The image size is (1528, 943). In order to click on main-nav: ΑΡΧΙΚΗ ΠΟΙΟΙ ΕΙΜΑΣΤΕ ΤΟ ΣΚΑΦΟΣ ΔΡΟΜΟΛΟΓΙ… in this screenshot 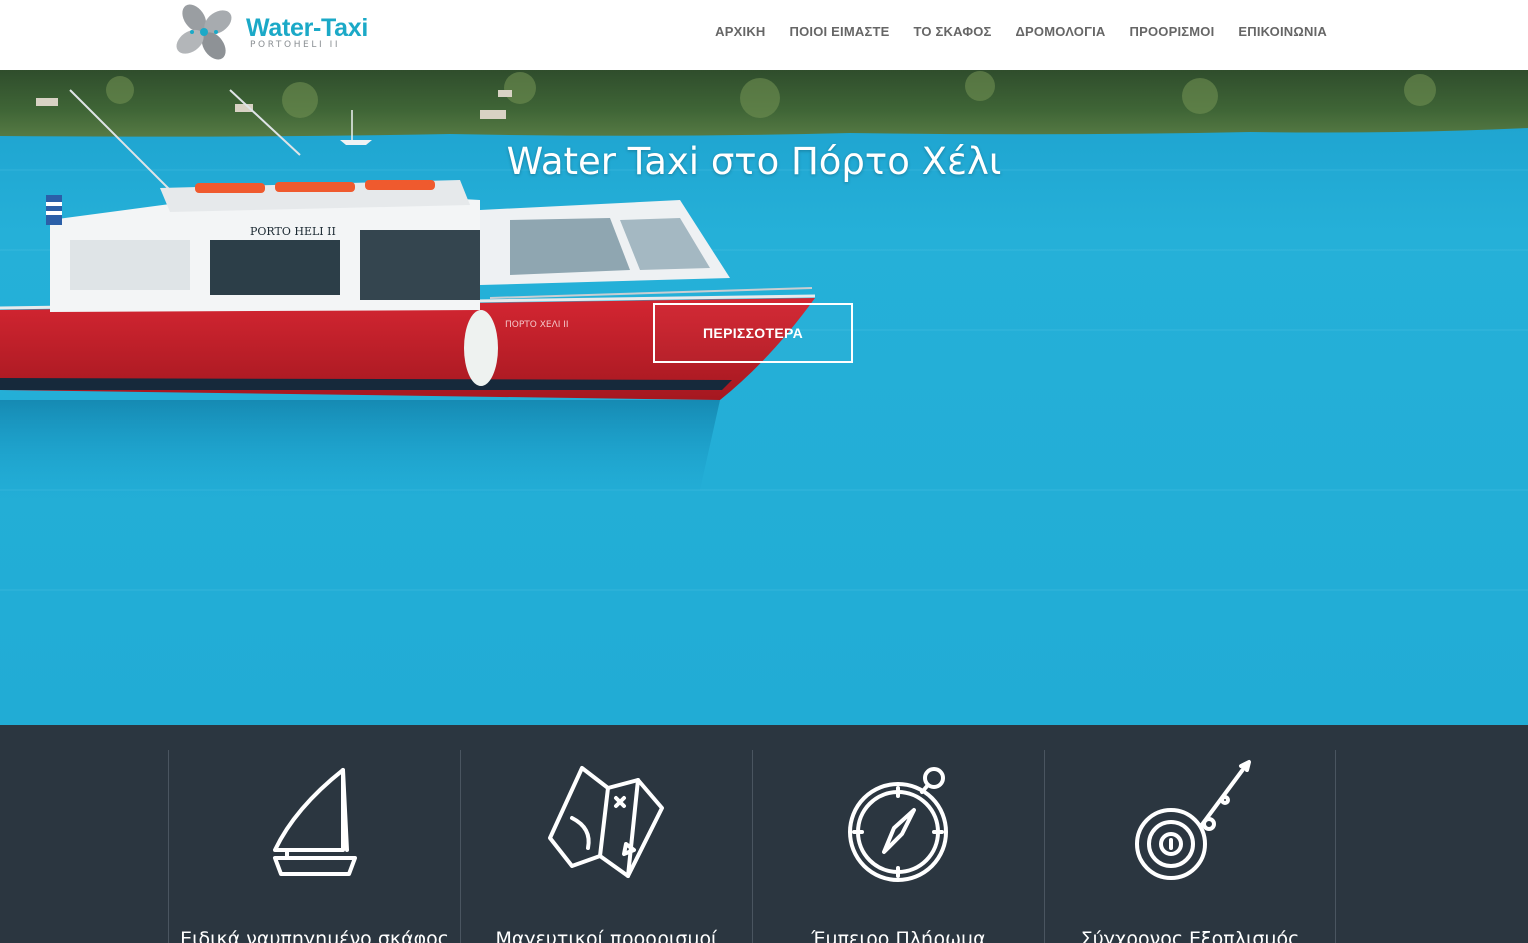, I will do `click(1021, 31)`.